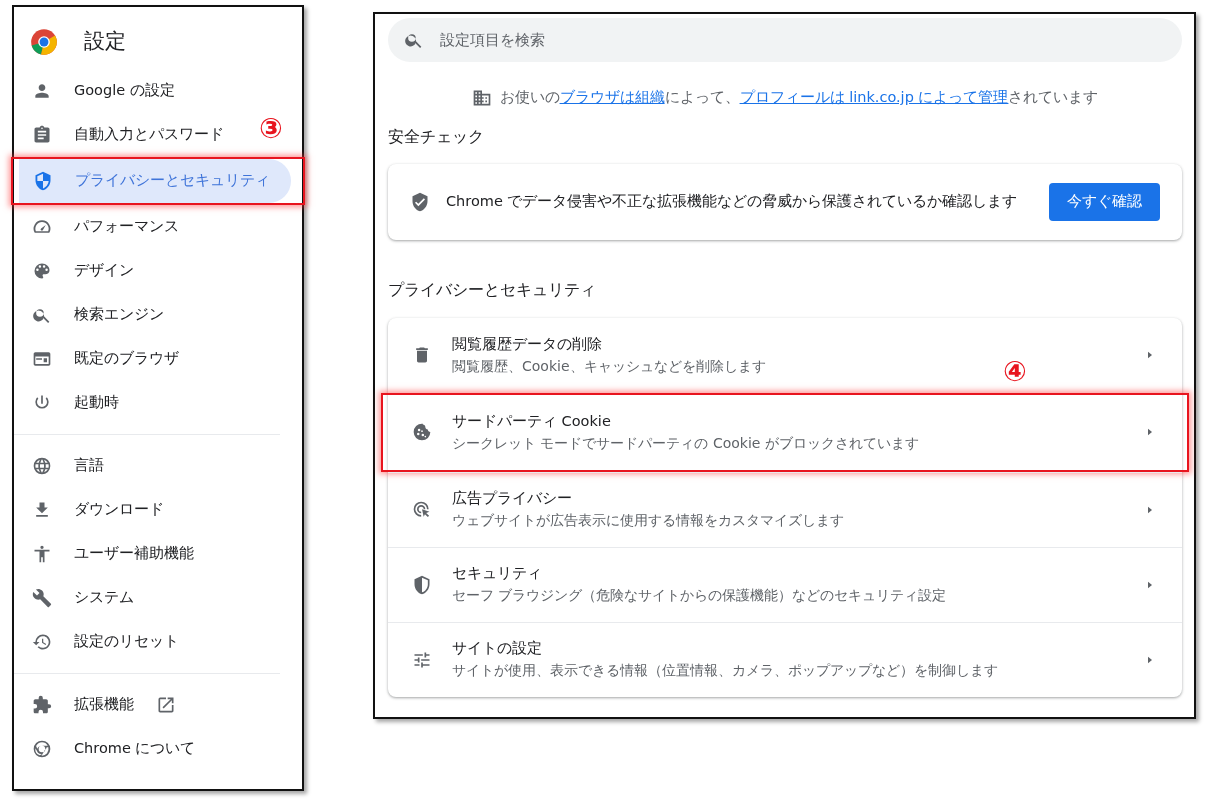  Describe the element at coordinates (685, 421) in the screenshot. I see `row-title: サードパーティ Cookie` at that location.